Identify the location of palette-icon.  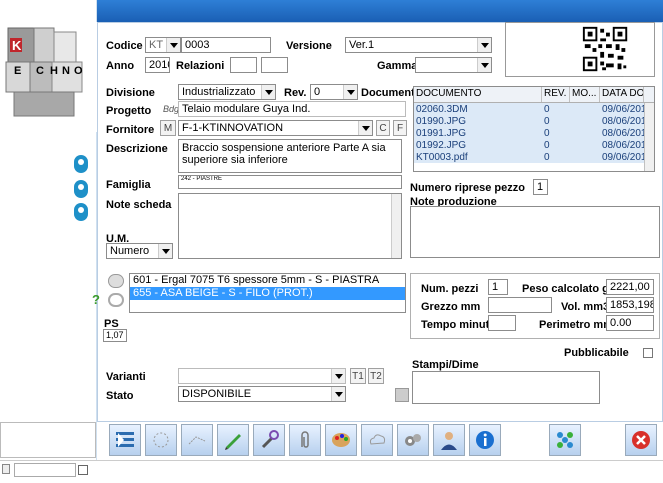
(341, 440).